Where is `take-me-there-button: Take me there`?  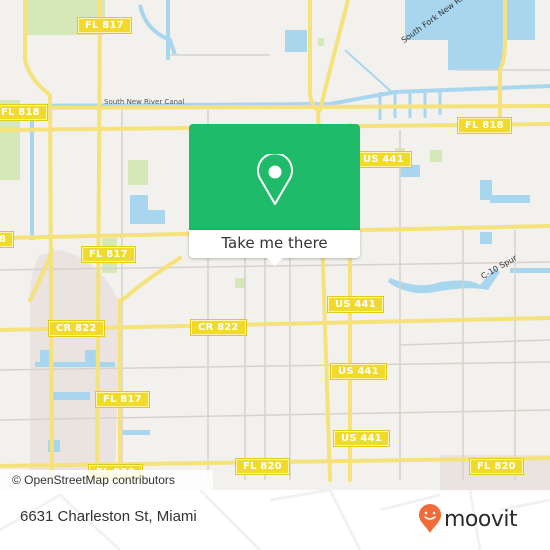
take-me-there-button: Take me there is located at coordinates (274, 244).